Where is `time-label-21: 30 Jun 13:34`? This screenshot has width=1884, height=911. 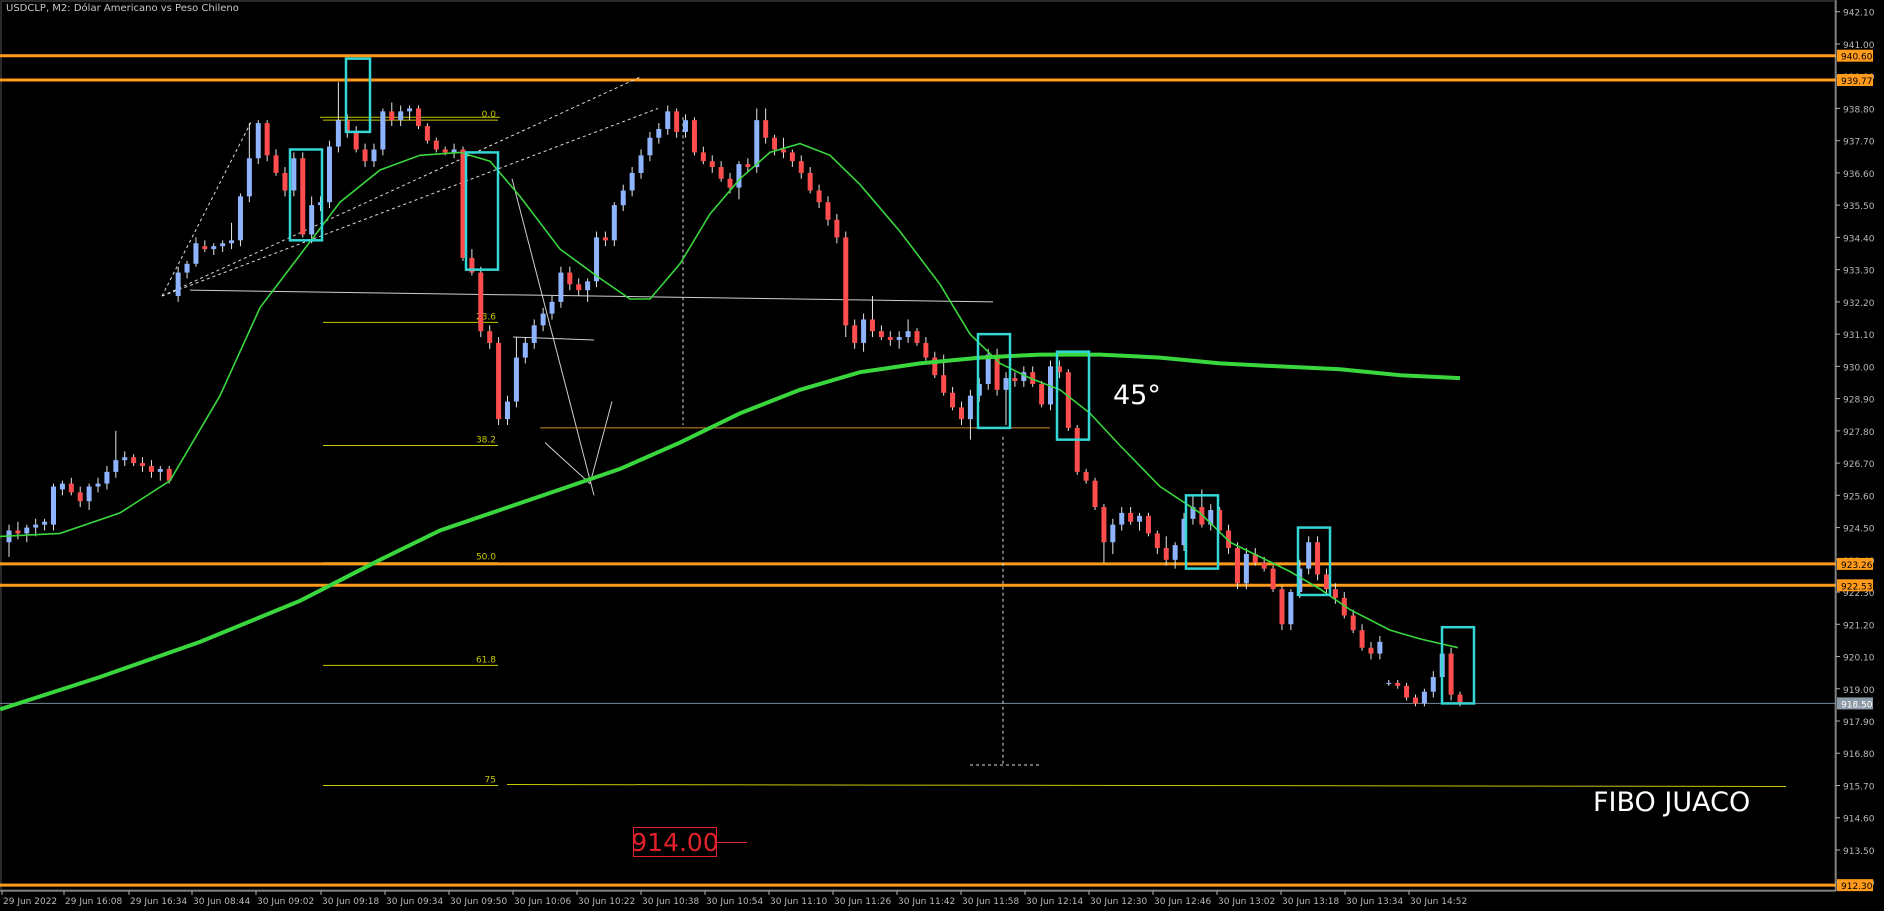 time-label-21: 30 Jun 13:34 is located at coordinates (1374, 902).